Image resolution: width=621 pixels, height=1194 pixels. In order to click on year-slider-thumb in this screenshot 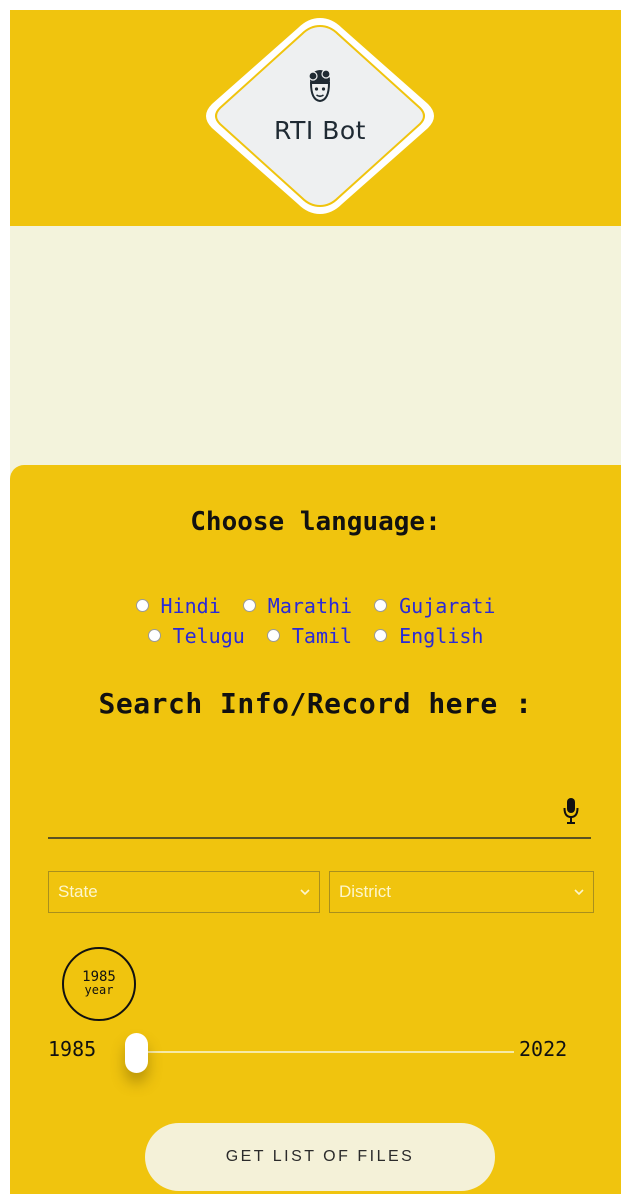, I will do `click(136, 1053)`.